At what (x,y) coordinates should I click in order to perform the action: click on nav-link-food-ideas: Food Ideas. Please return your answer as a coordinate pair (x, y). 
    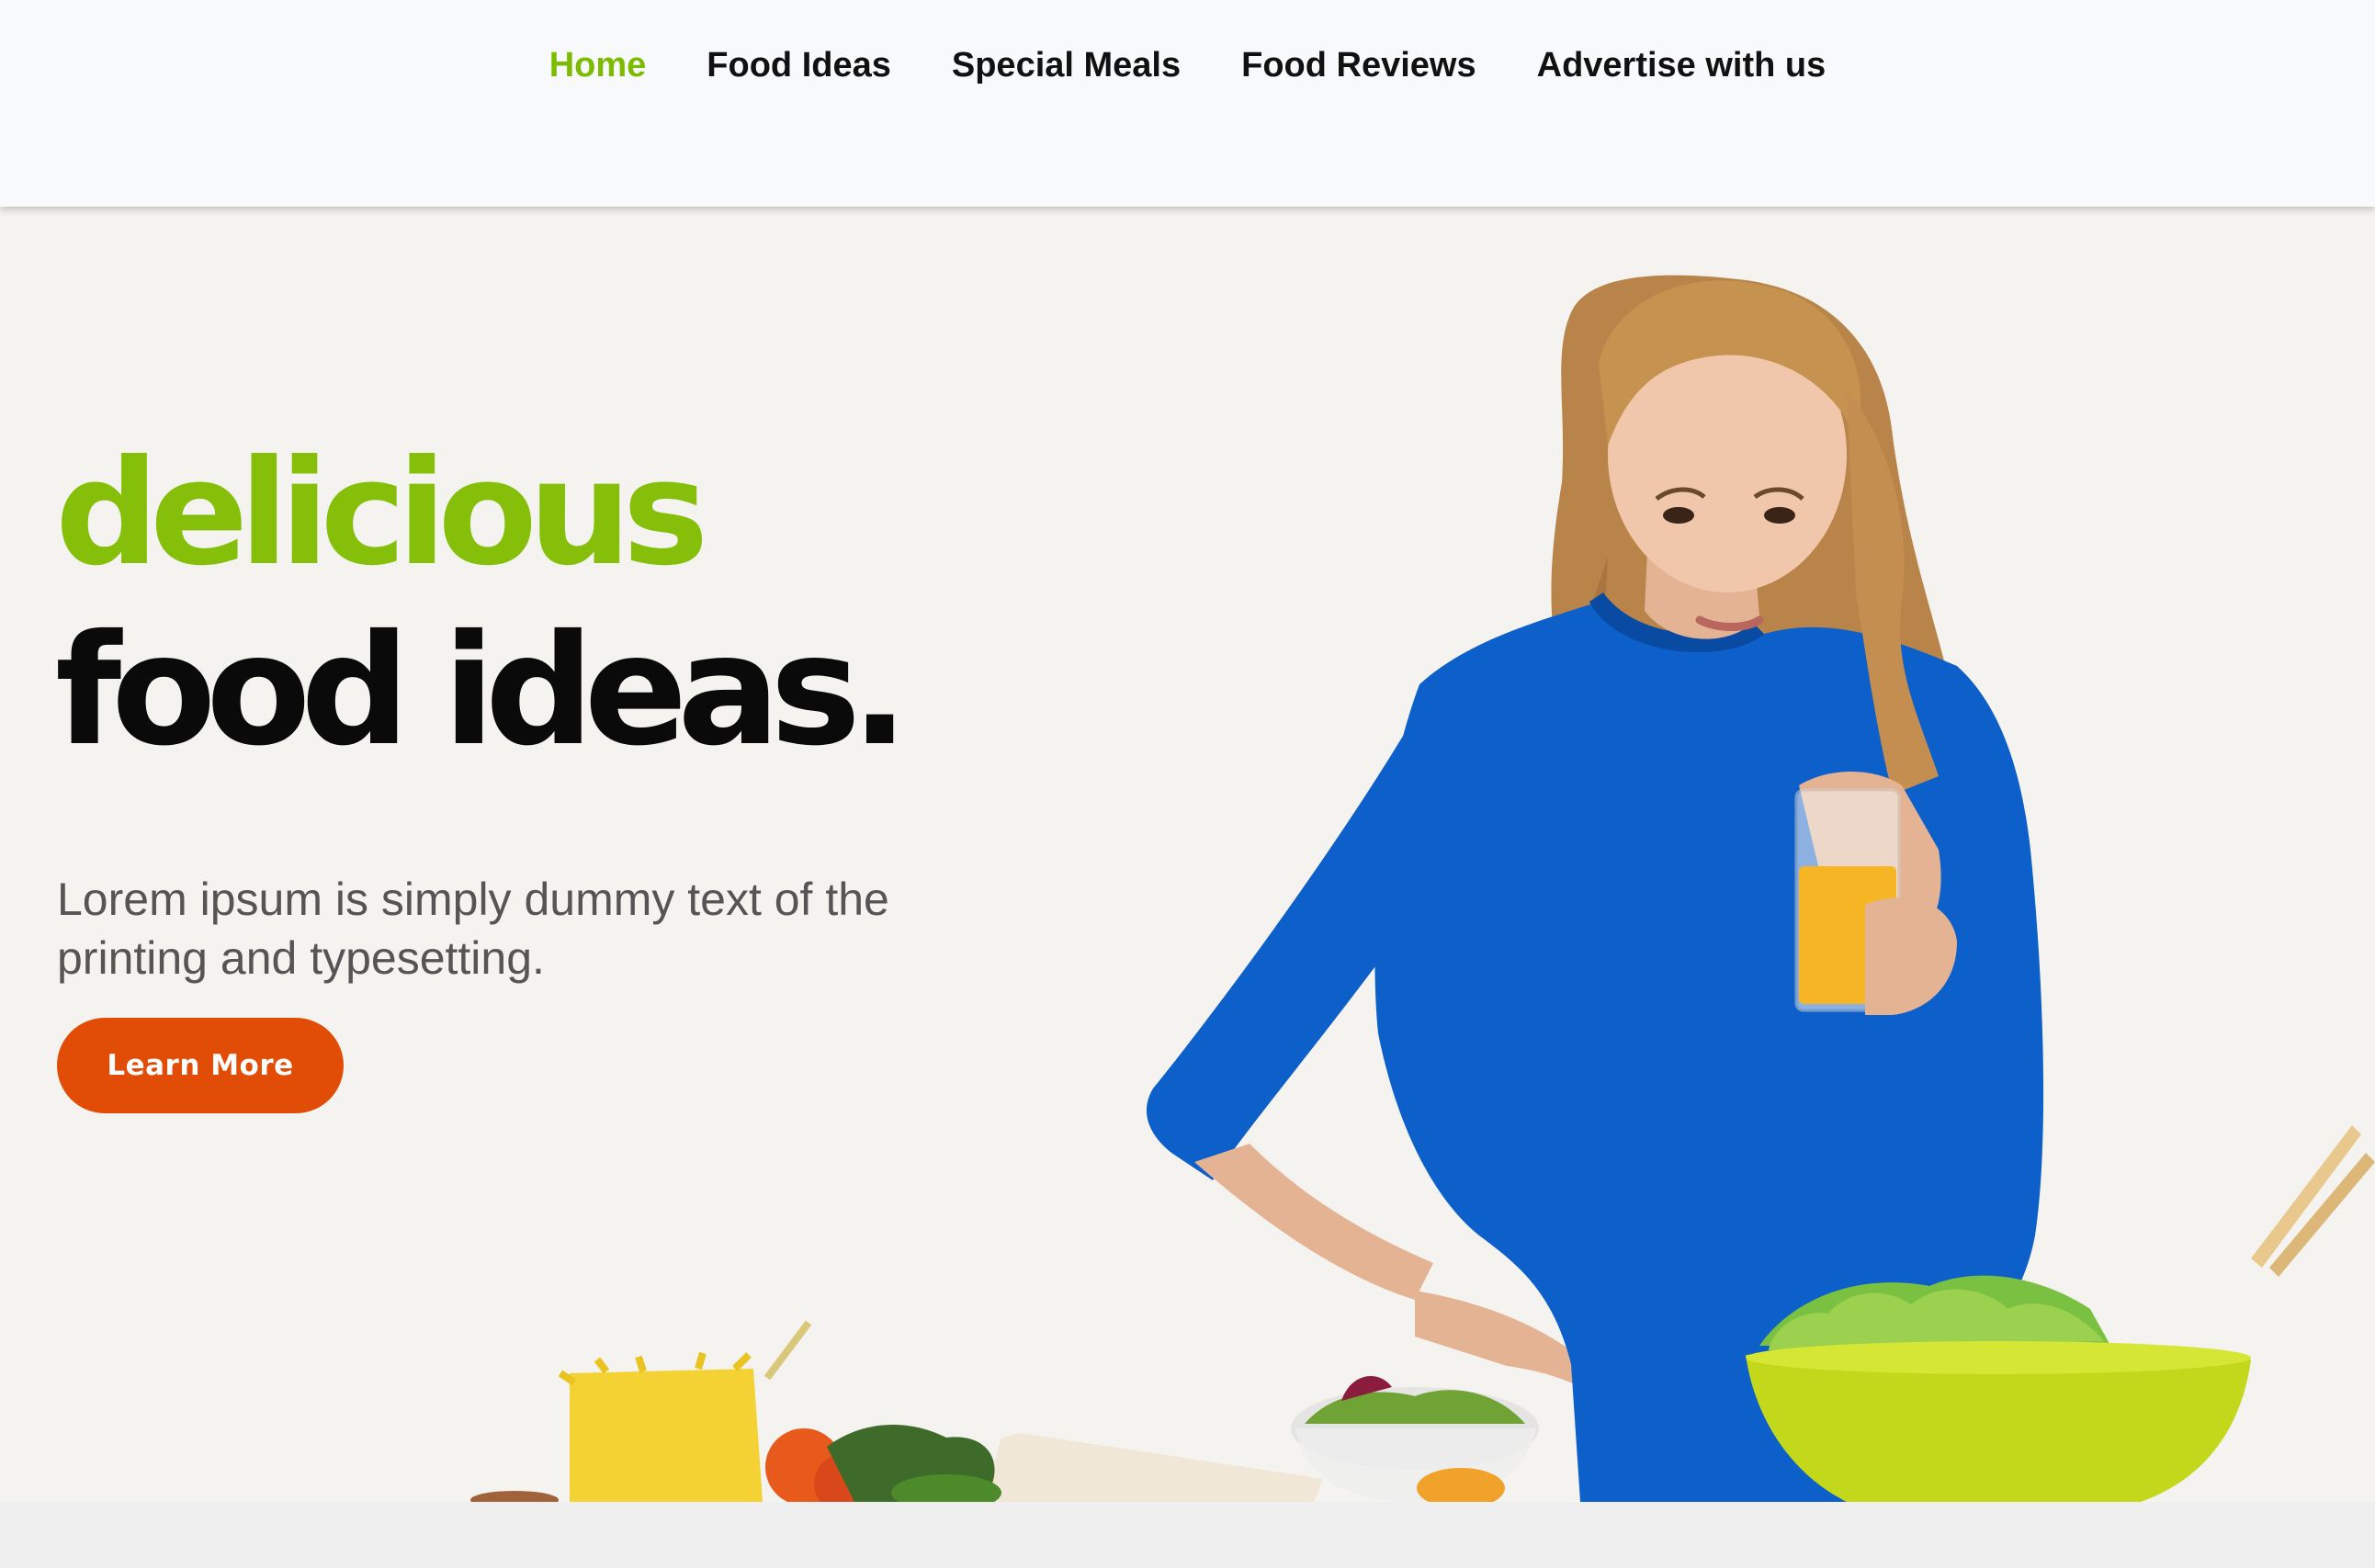
    Looking at the image, I should click on (799, 65).